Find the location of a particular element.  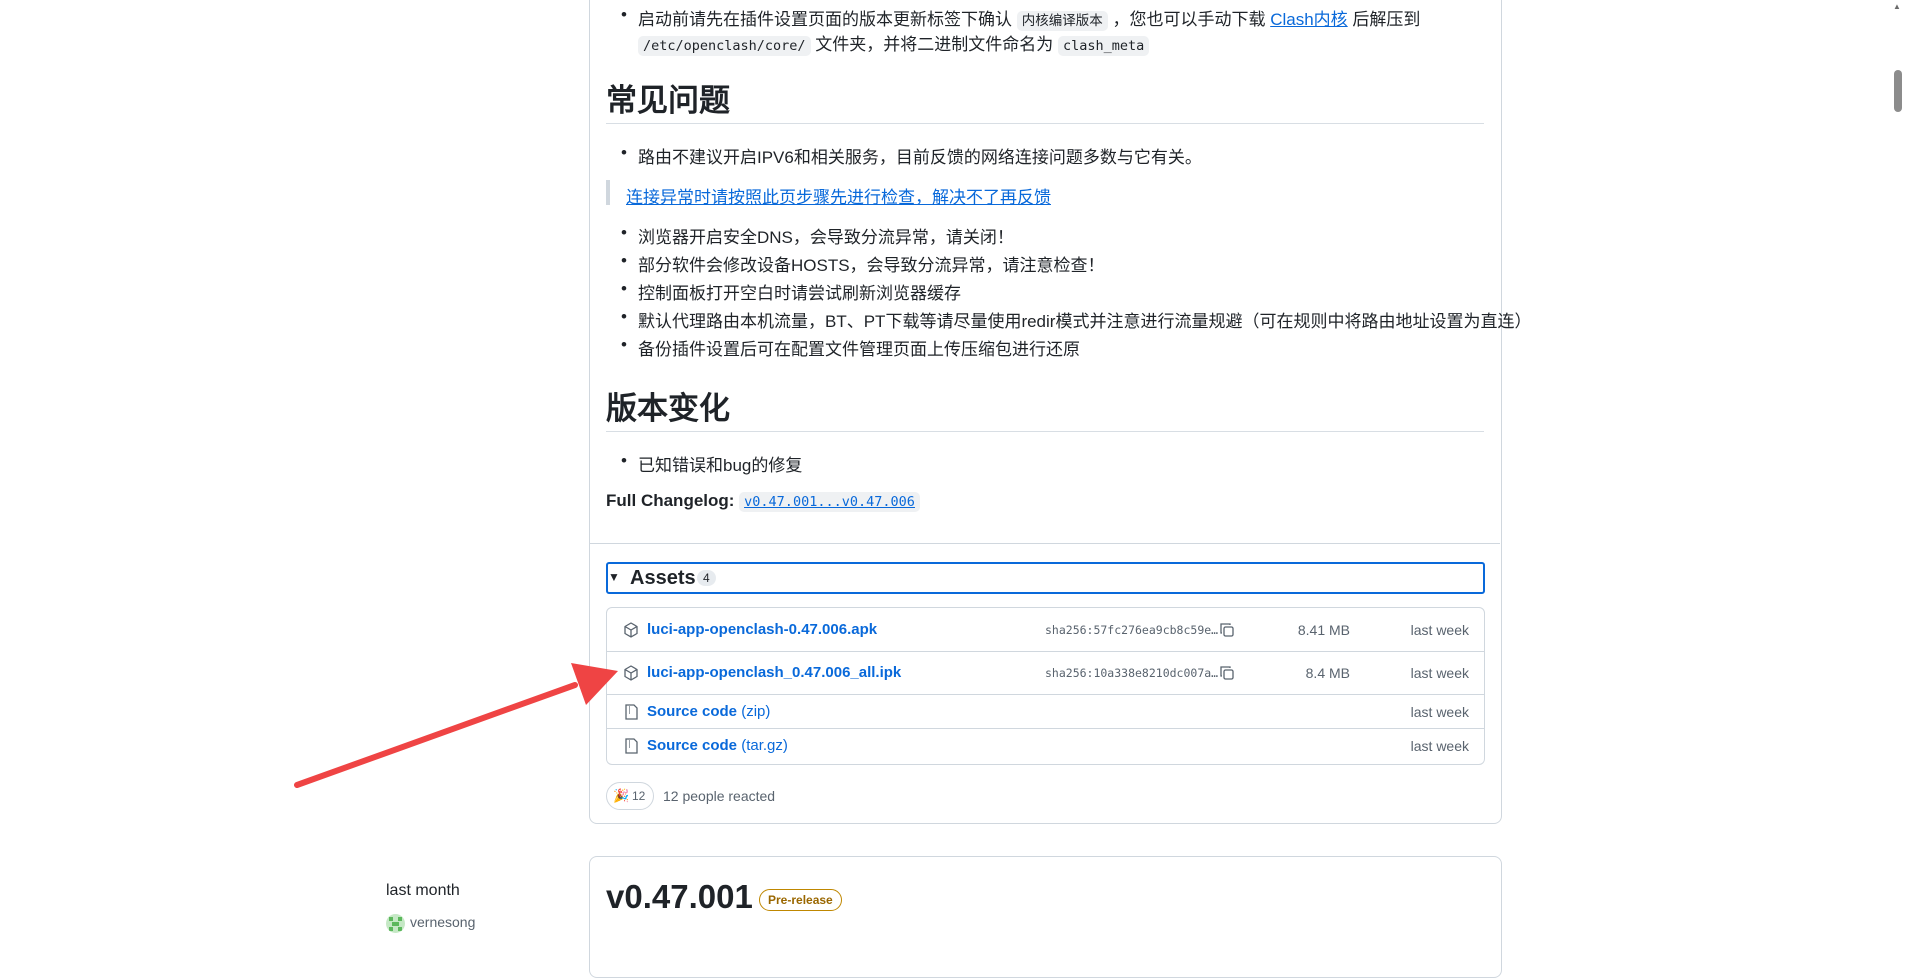

scrollbar-thumb is located at coordinates (1898, 91).